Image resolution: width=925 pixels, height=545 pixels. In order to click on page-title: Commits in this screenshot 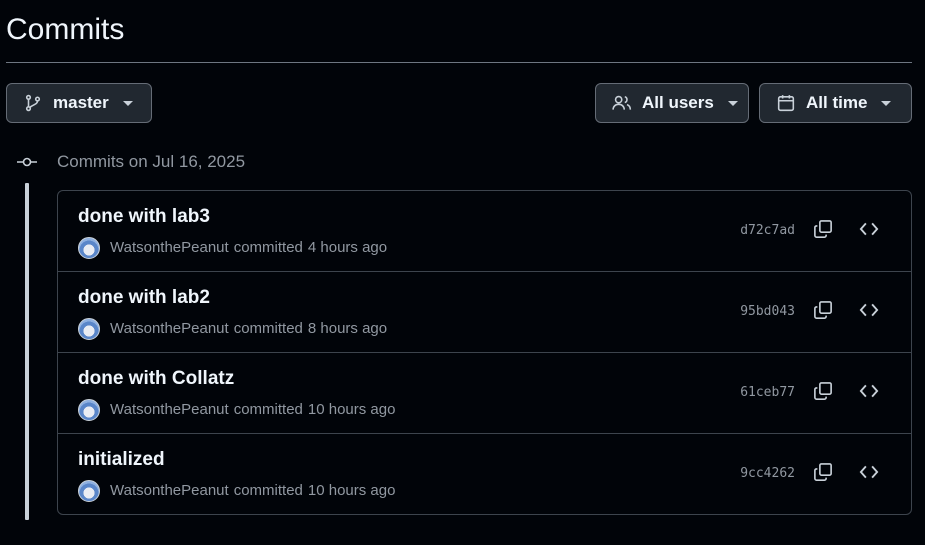, I will do `click(65, 29)`.